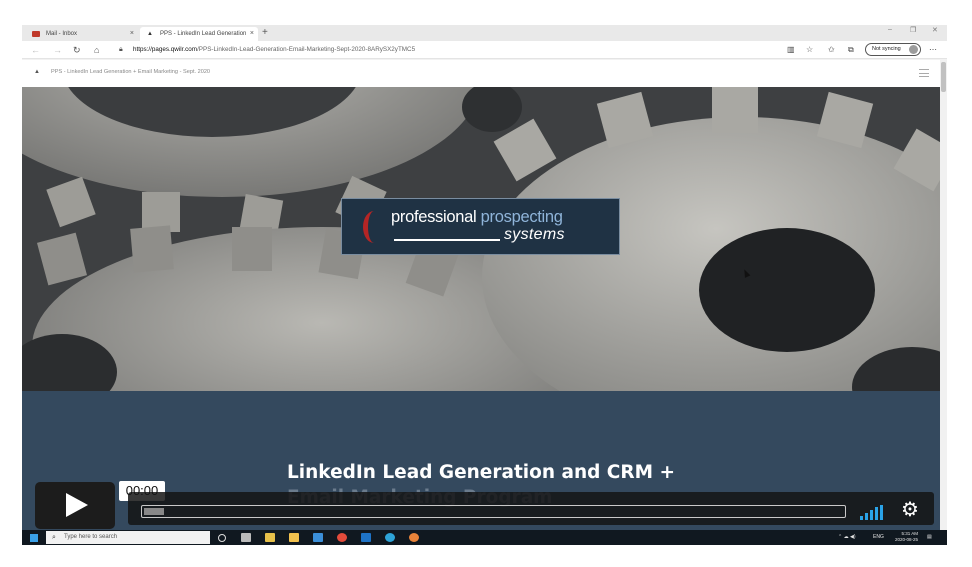 Image resolution: width=972 pixels, height=567 pixels. I want to click on mail-icon, so click(36, 34).